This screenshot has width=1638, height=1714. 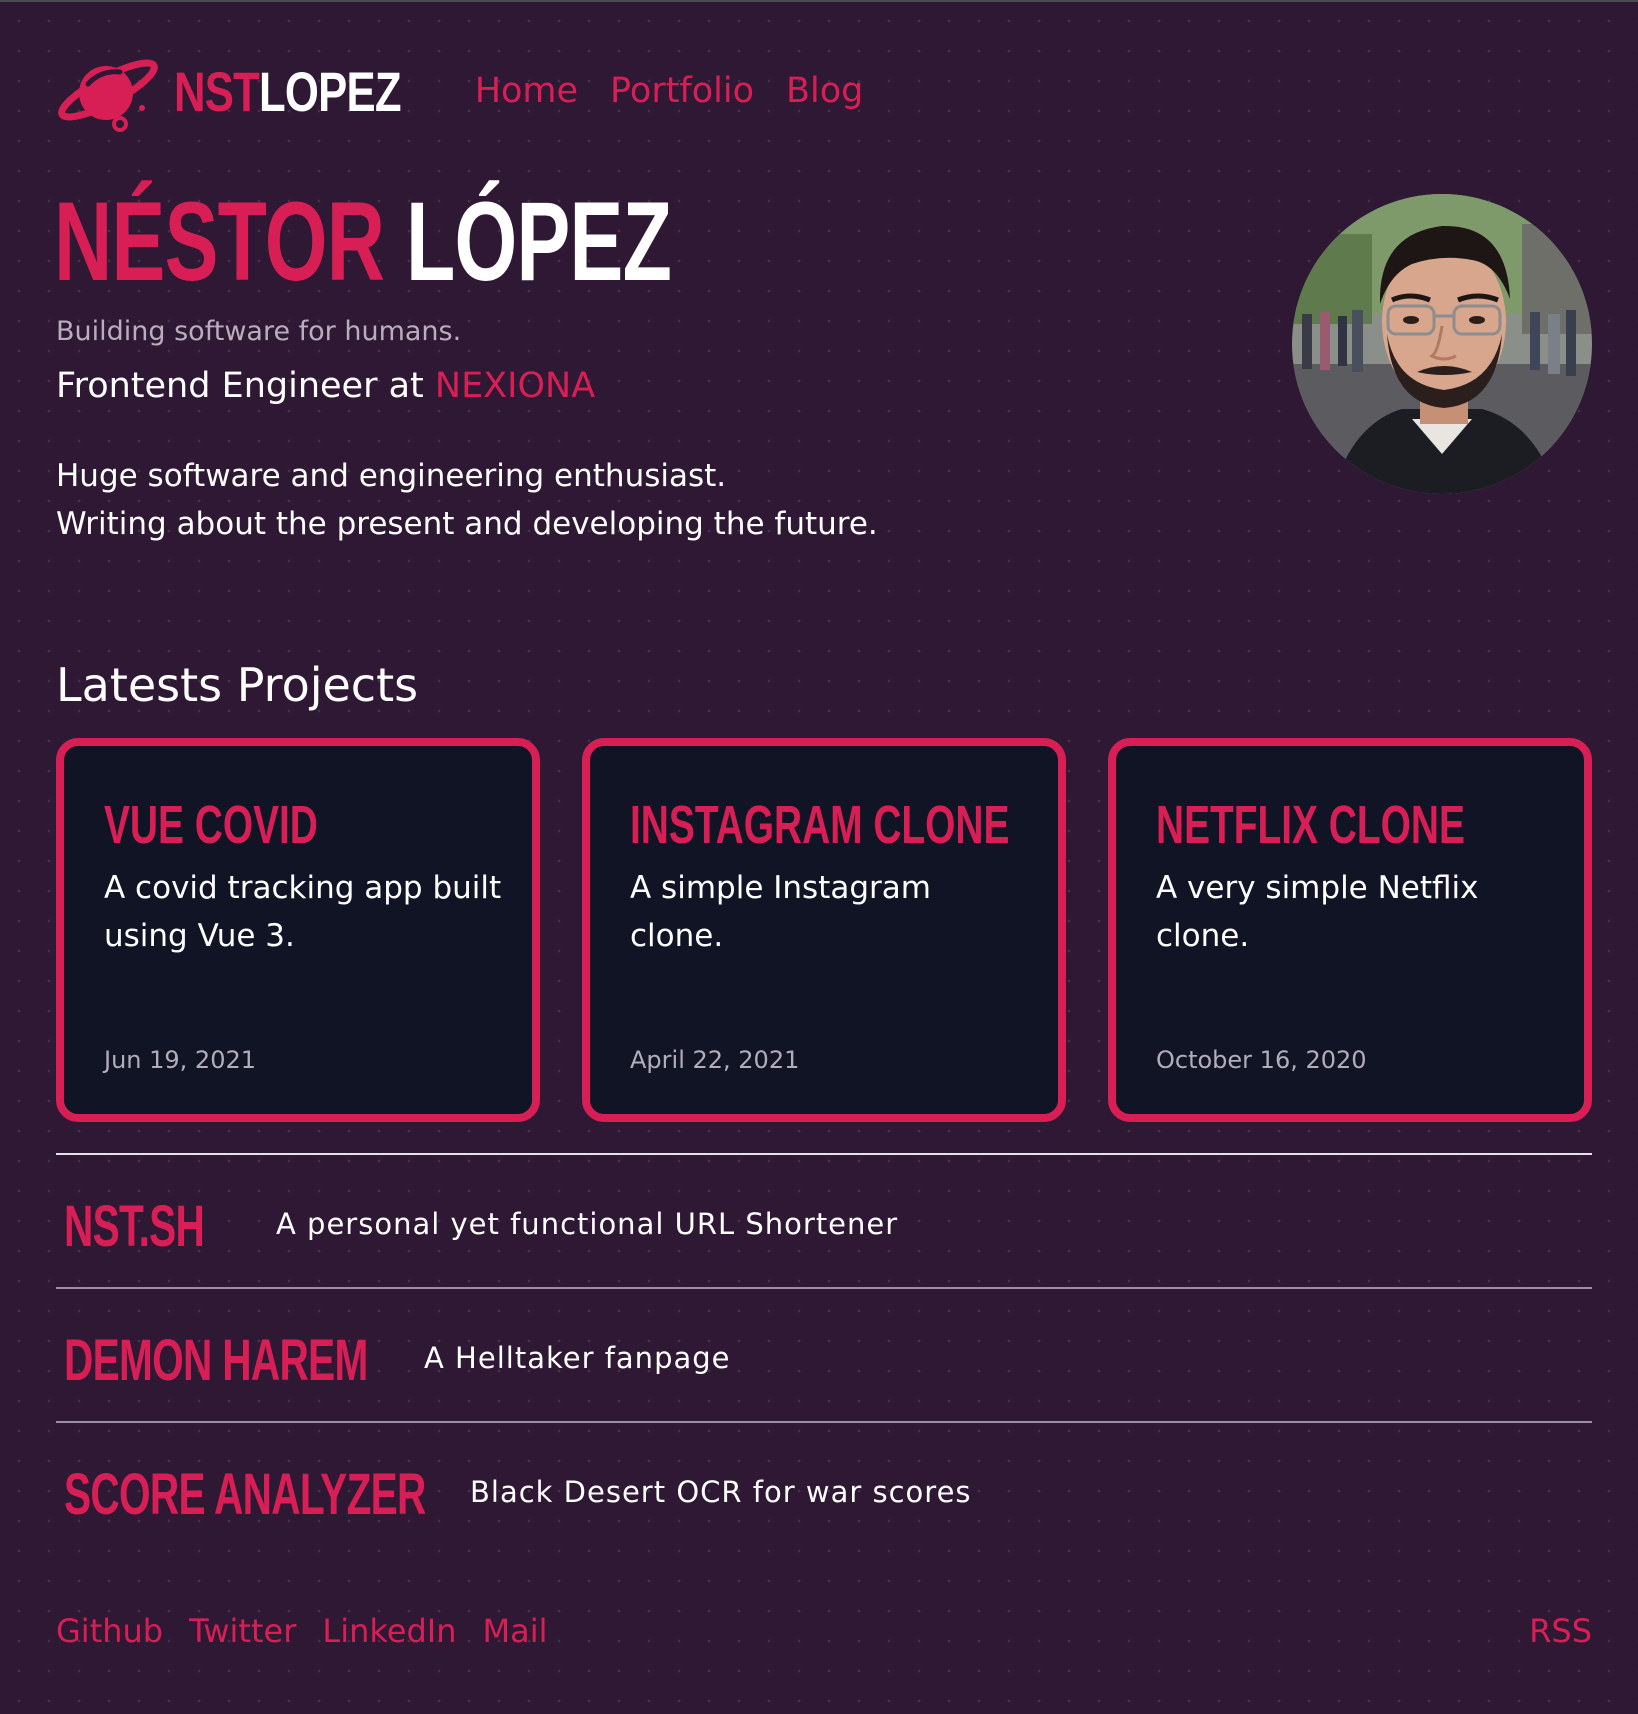 What do you see at coordinates (180, 1060) in the screenshot?
I see `project-card-date: Jun 19, 2021` at bounding box center [180, 1060].